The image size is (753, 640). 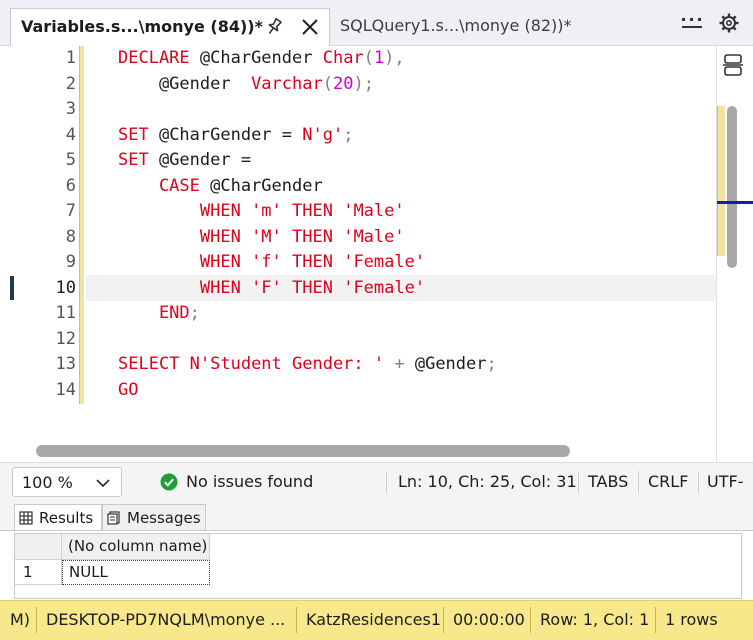 I want to click on code-line: WHEN 'F' THEN 'Female', so click(x=413, y=289).